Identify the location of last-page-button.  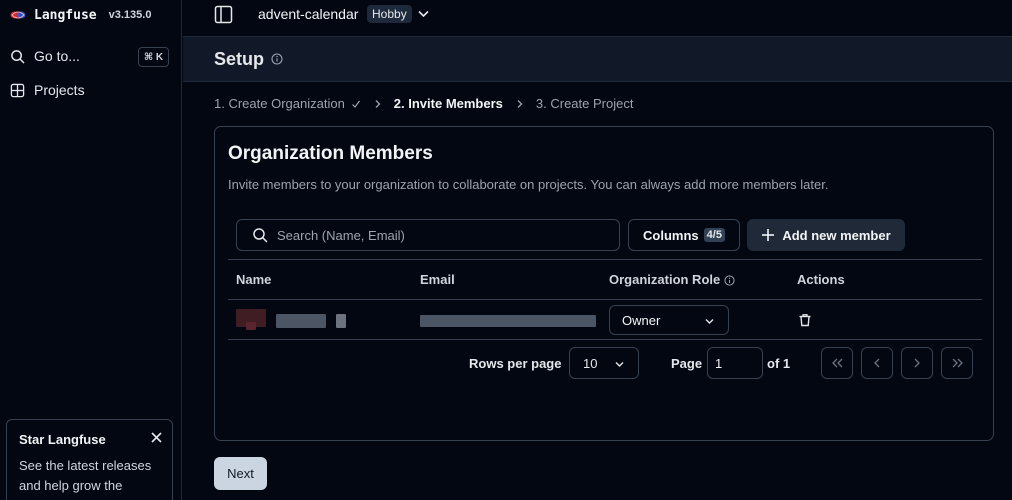
(957, 363).